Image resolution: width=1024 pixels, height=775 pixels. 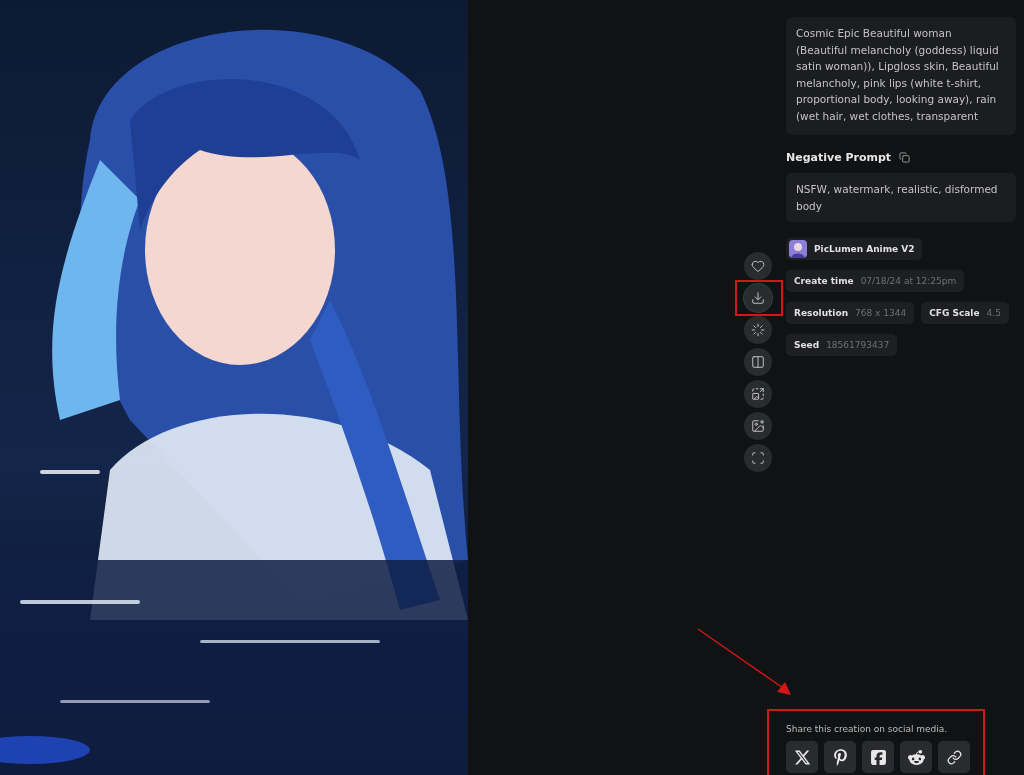 I want to click on pinterest-logo-icon, so click(x=840, y=757).